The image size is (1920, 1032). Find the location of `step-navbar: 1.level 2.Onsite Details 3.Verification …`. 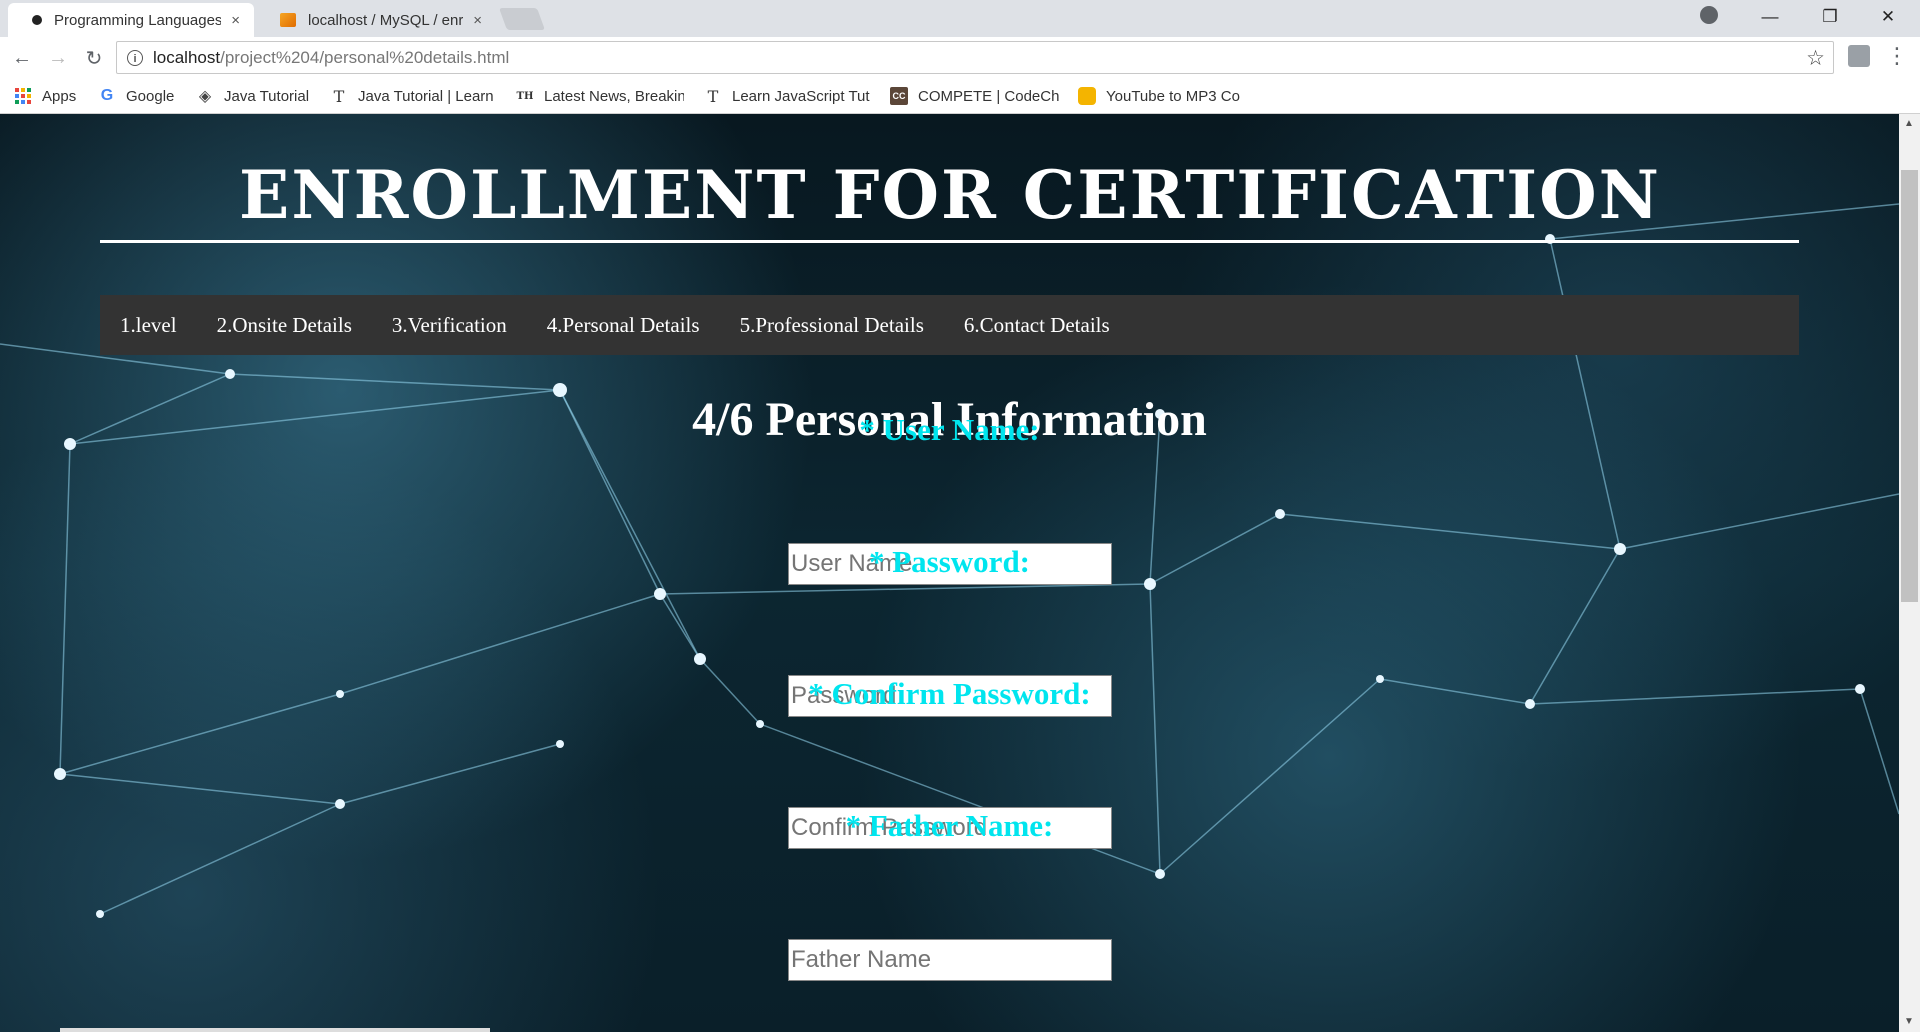

step-navbar: 1.level 2.Onsite Details 3.Verification … is located at coordinates (949, 325).